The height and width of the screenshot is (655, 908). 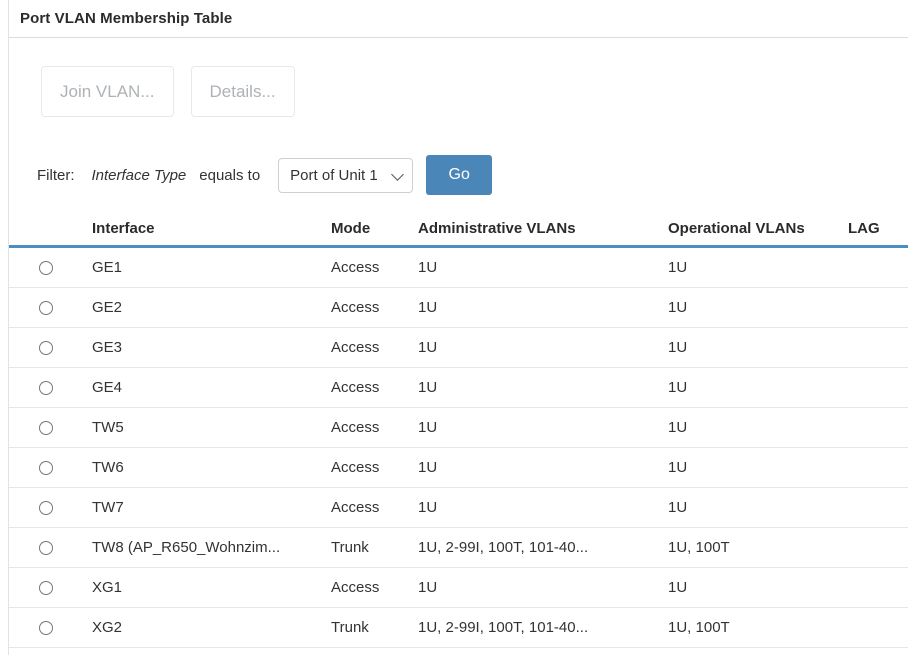 What do you see at coordinates (458, 588) in the screenshot?
I see `table-row: XG1 Access 1U 1U` at bounding box center [458, 588].